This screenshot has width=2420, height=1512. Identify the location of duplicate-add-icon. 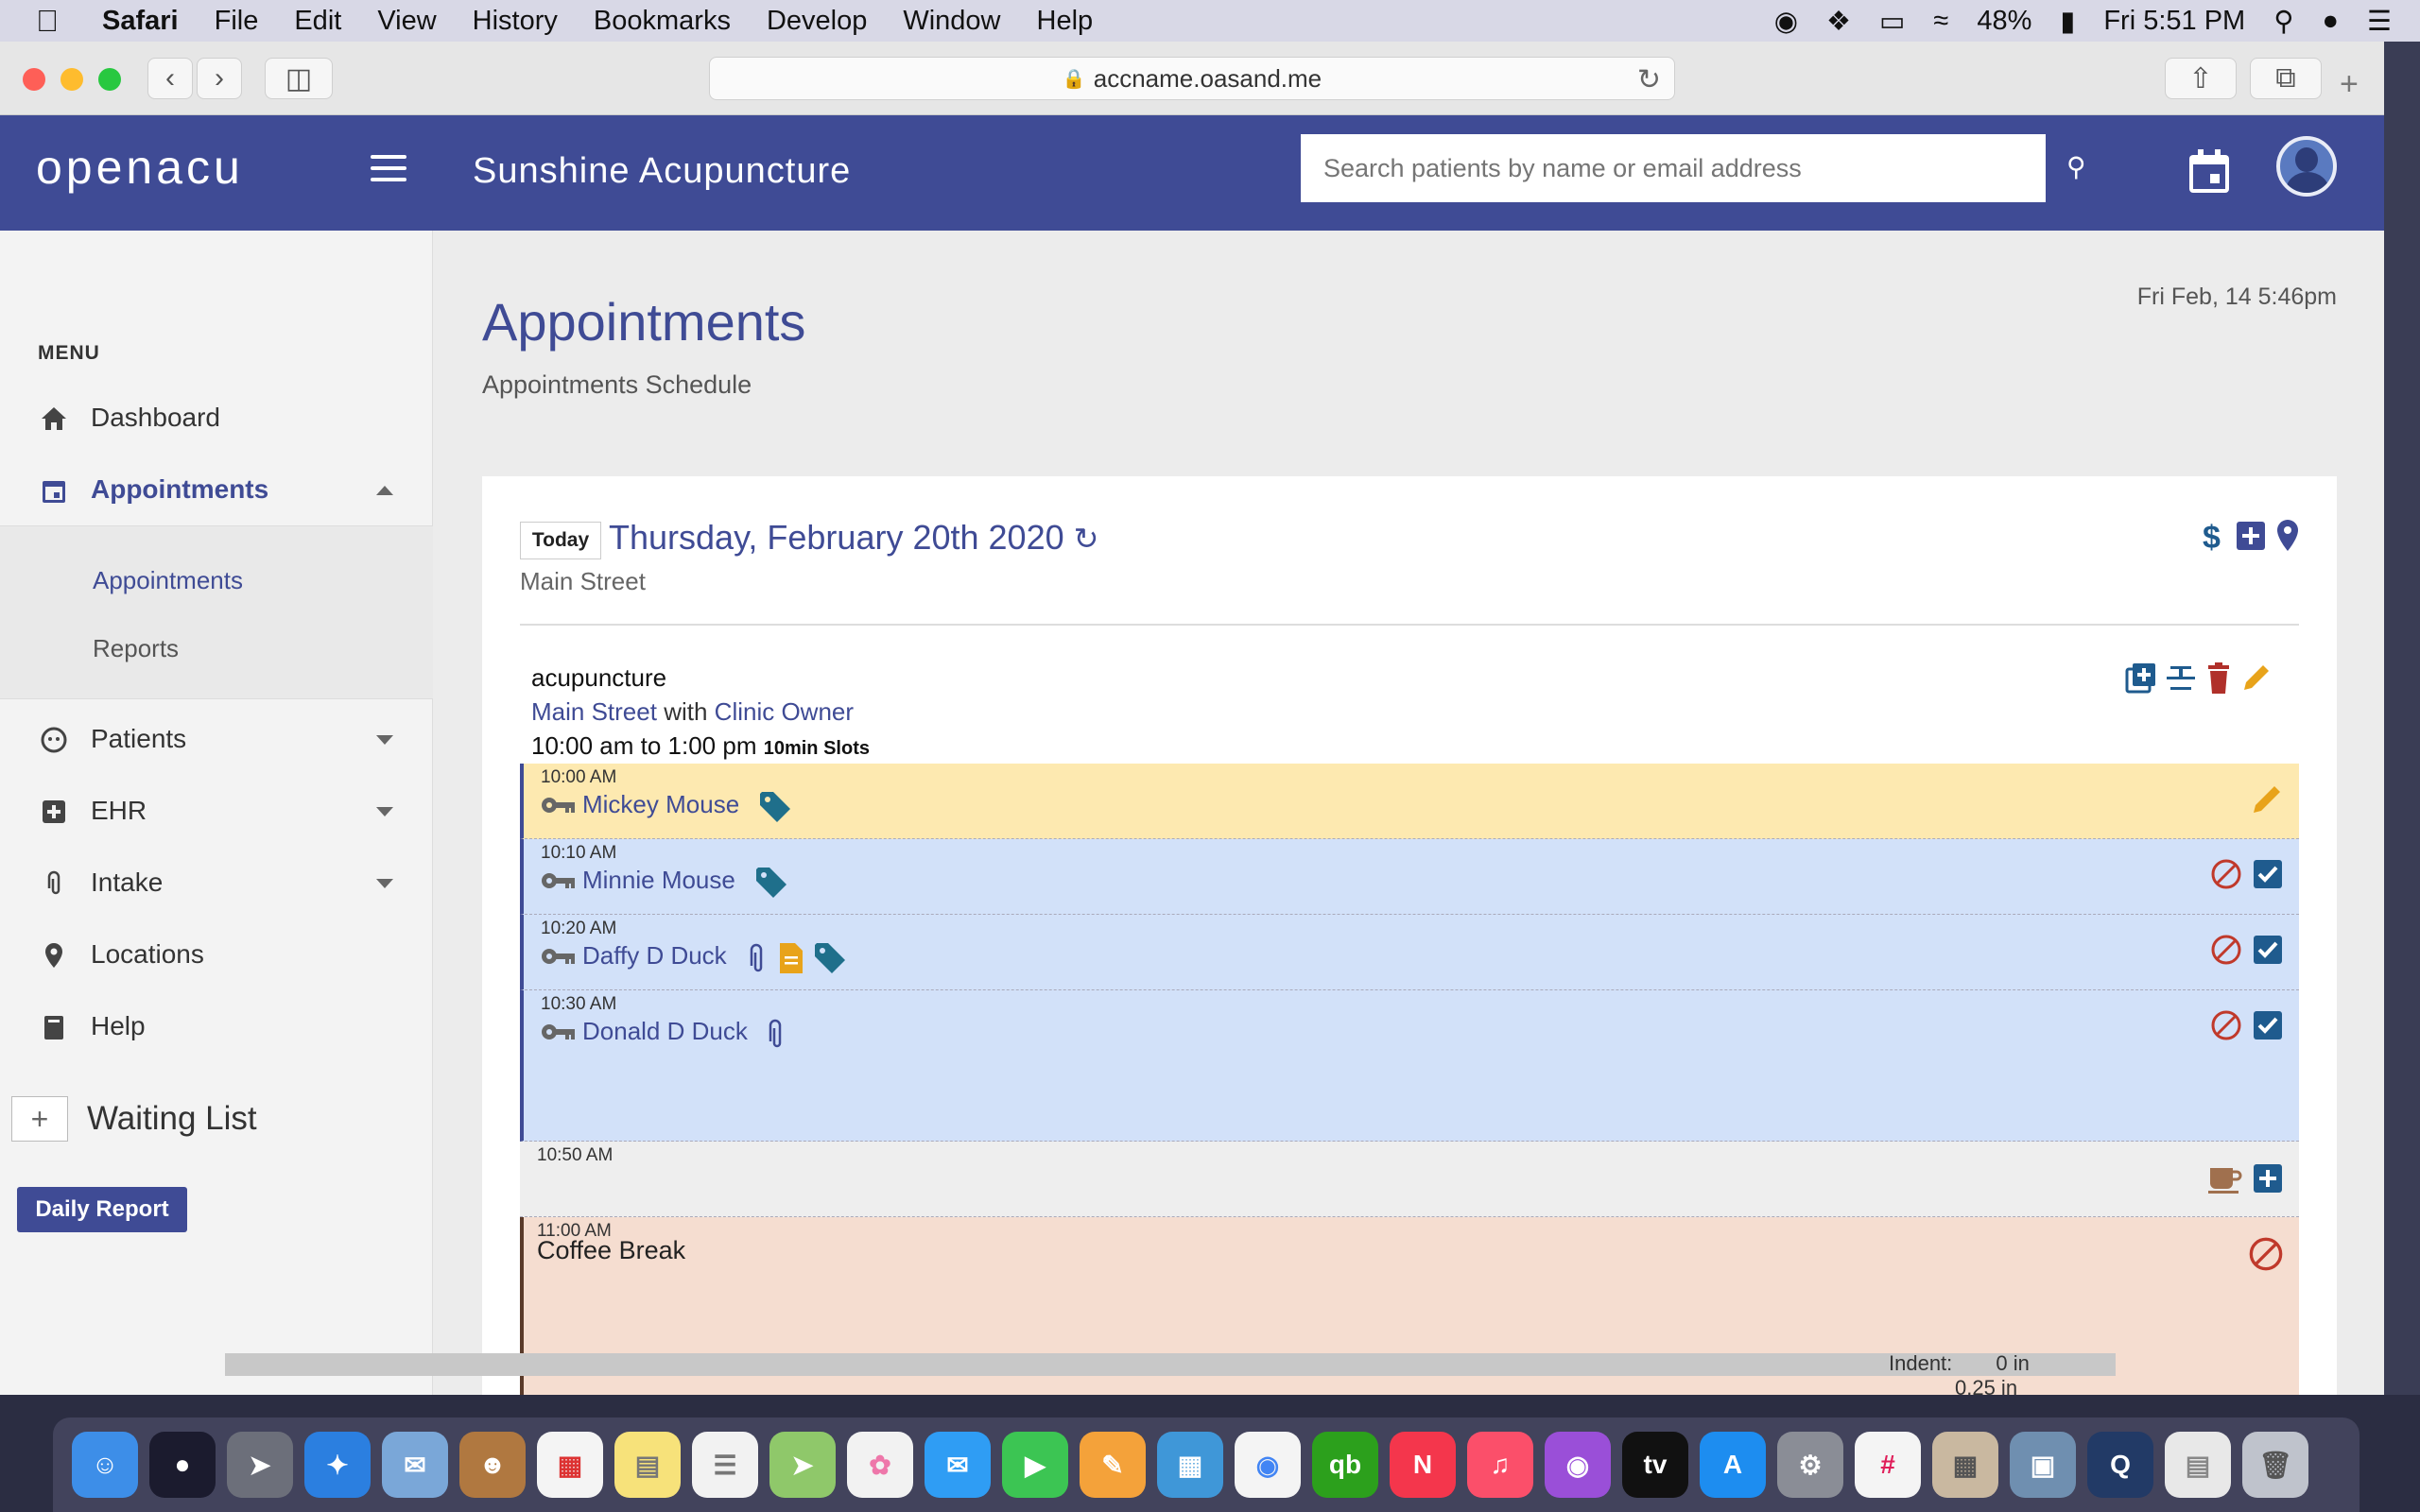
(2141, 679).